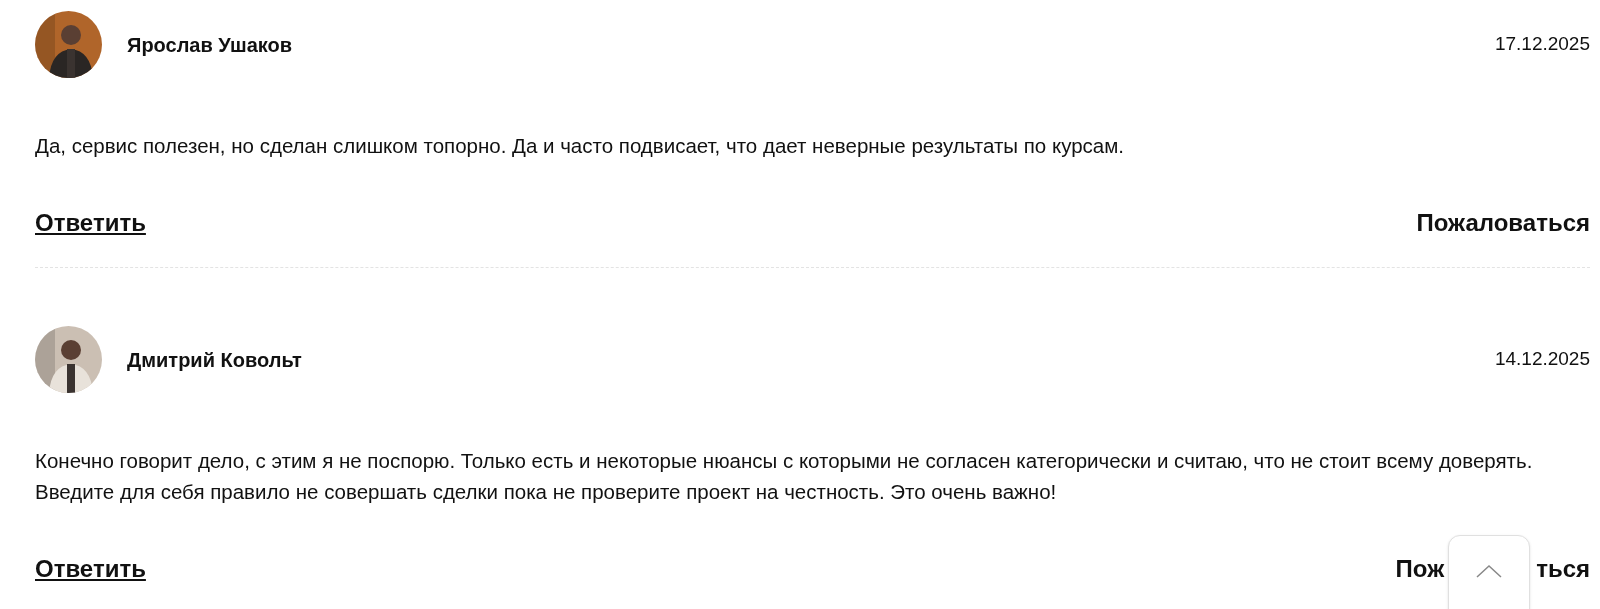 Image resolution: width=1600 pixels, height=609 pixels. I want to click on comment-date: 17.12.2025, so click(1542, 44).